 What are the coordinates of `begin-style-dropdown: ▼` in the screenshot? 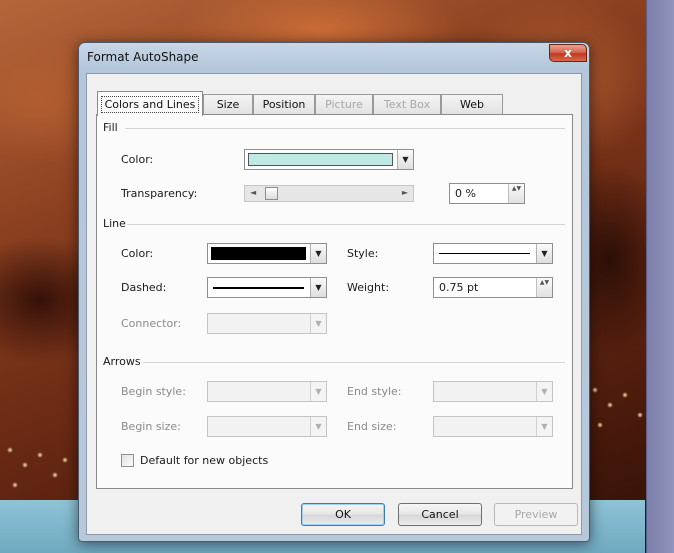 It's located at (267, 391).